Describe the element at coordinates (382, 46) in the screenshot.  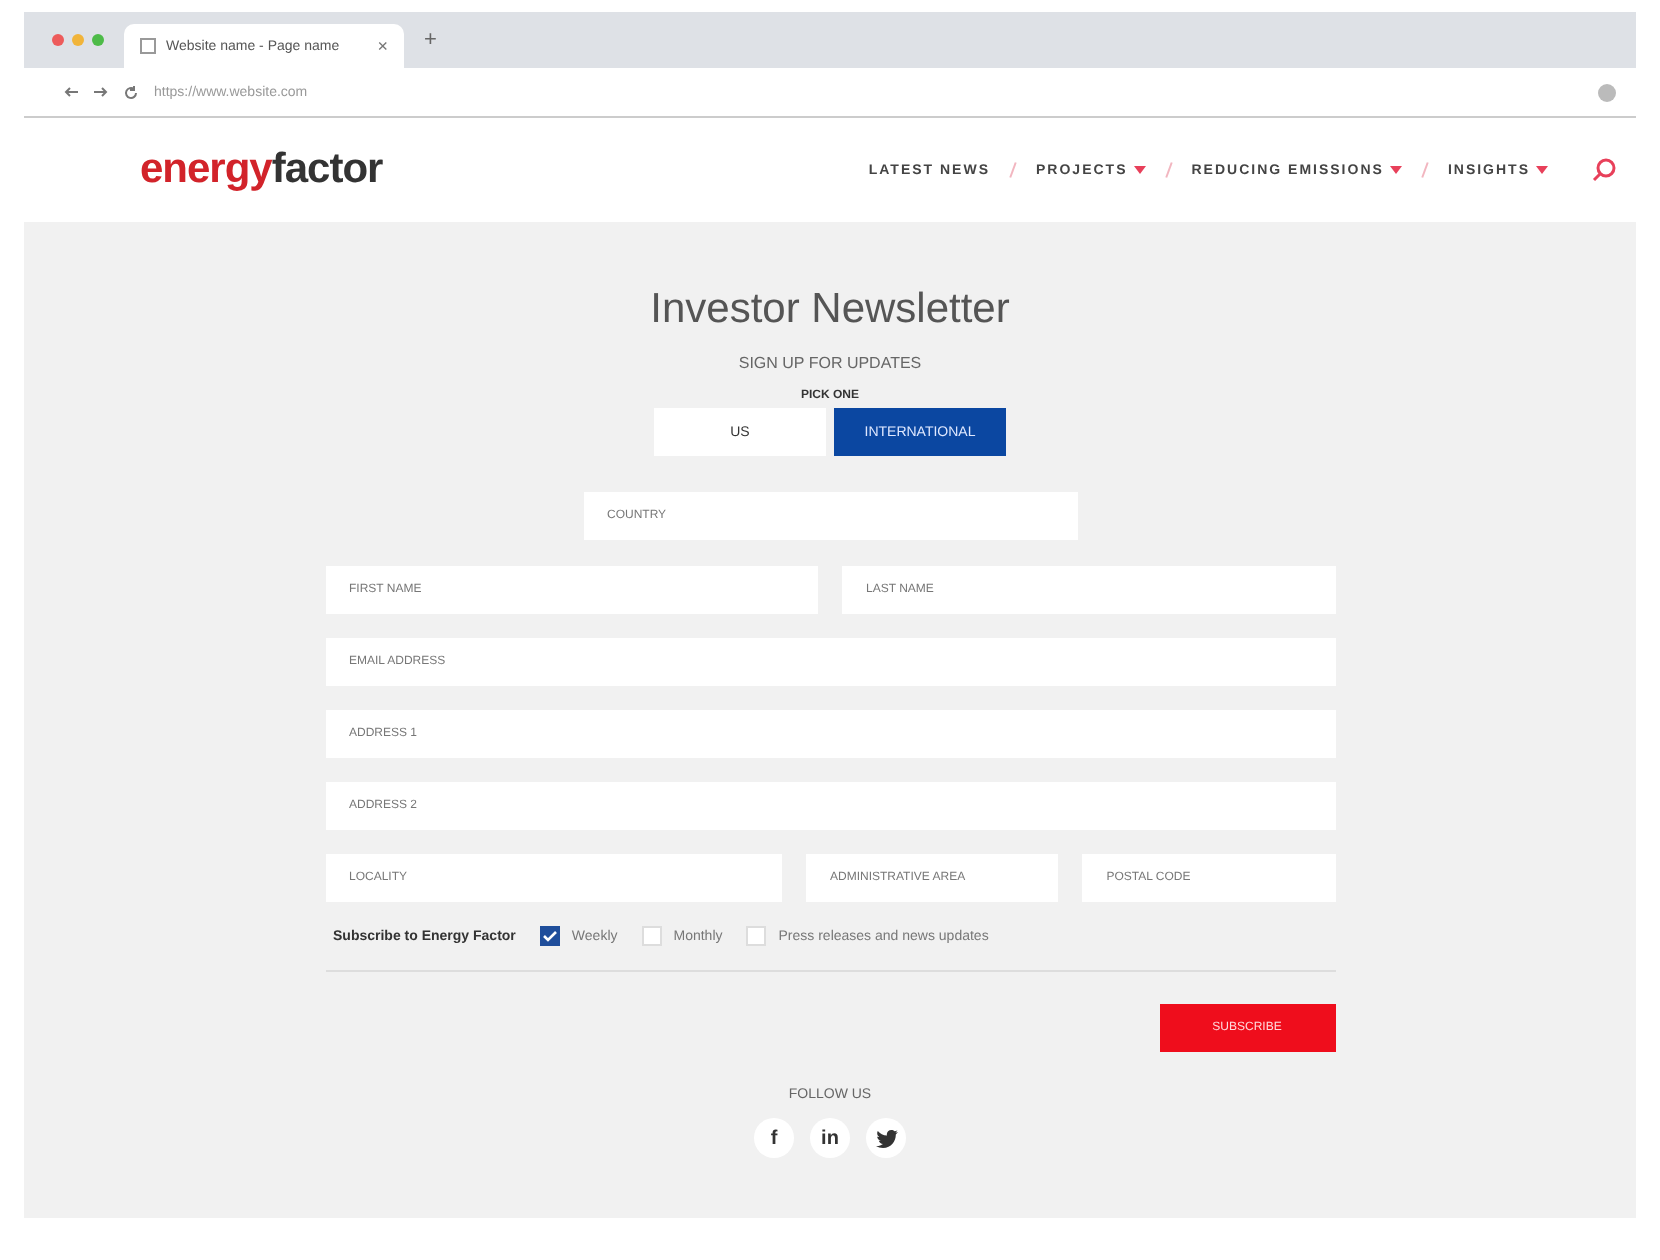
I see `close-tab-button: ×` at that location.